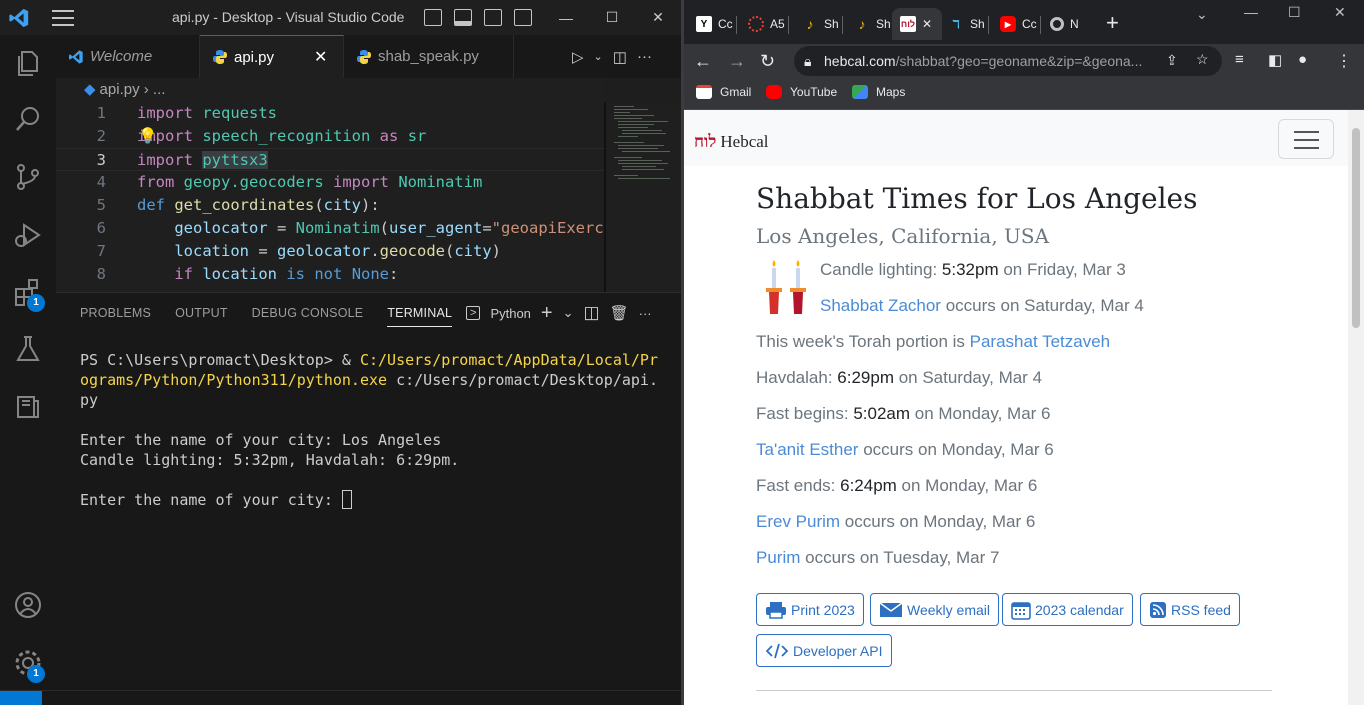 The height and width of the screenshot is (705, 1364). What do you see at coordinates (977, 198) in the screenshot?
I see `page-title: Shabbat Times for Los Angeles` at bounding box center [977, 198].